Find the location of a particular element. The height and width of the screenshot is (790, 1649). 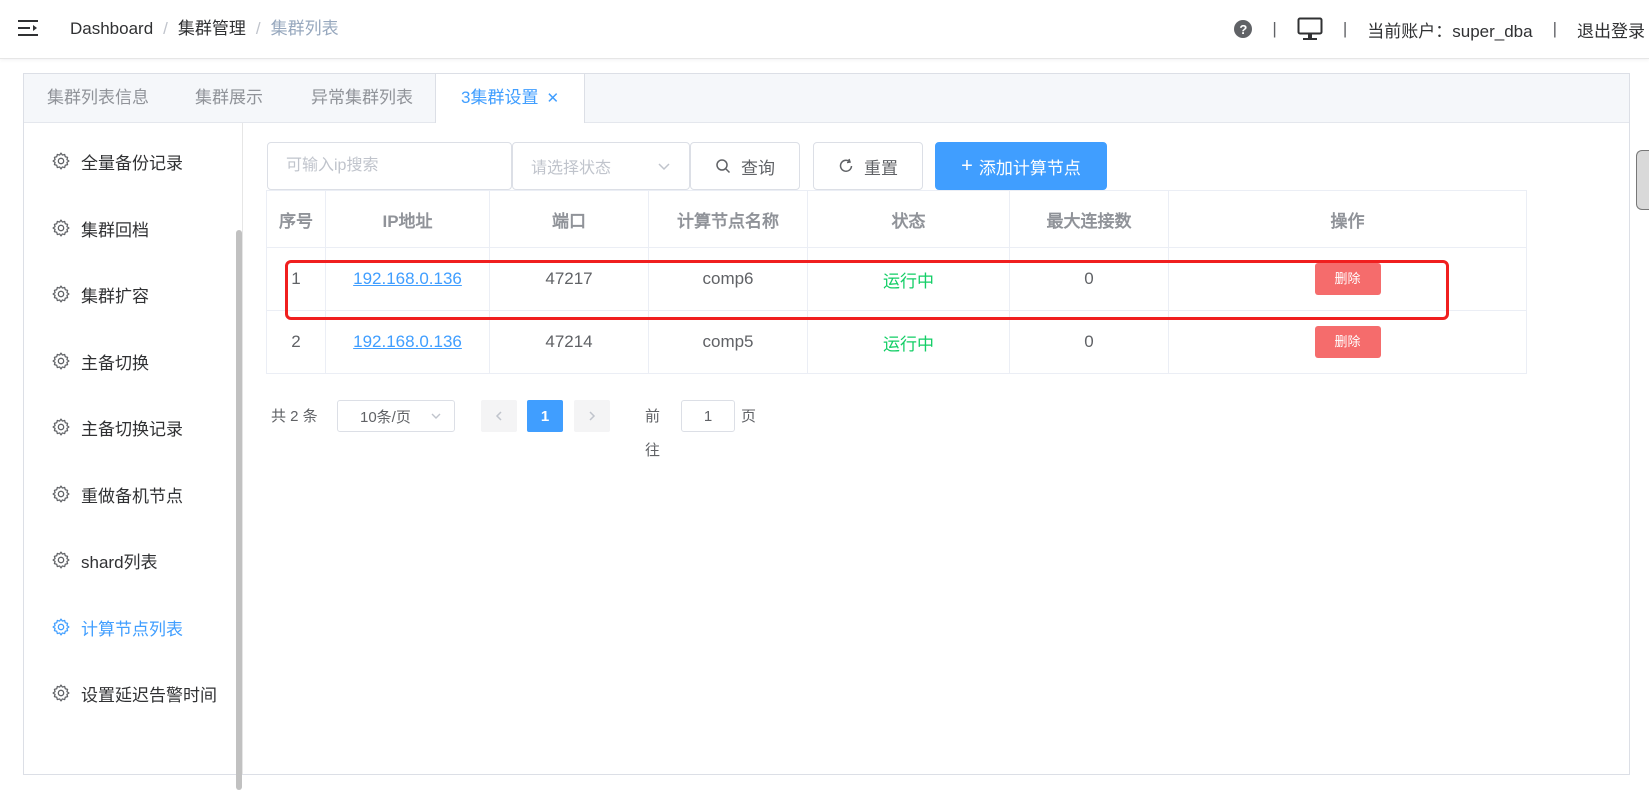

tab-cluster-list-info: 集群列表信息 is located at coordinates (98, 98).